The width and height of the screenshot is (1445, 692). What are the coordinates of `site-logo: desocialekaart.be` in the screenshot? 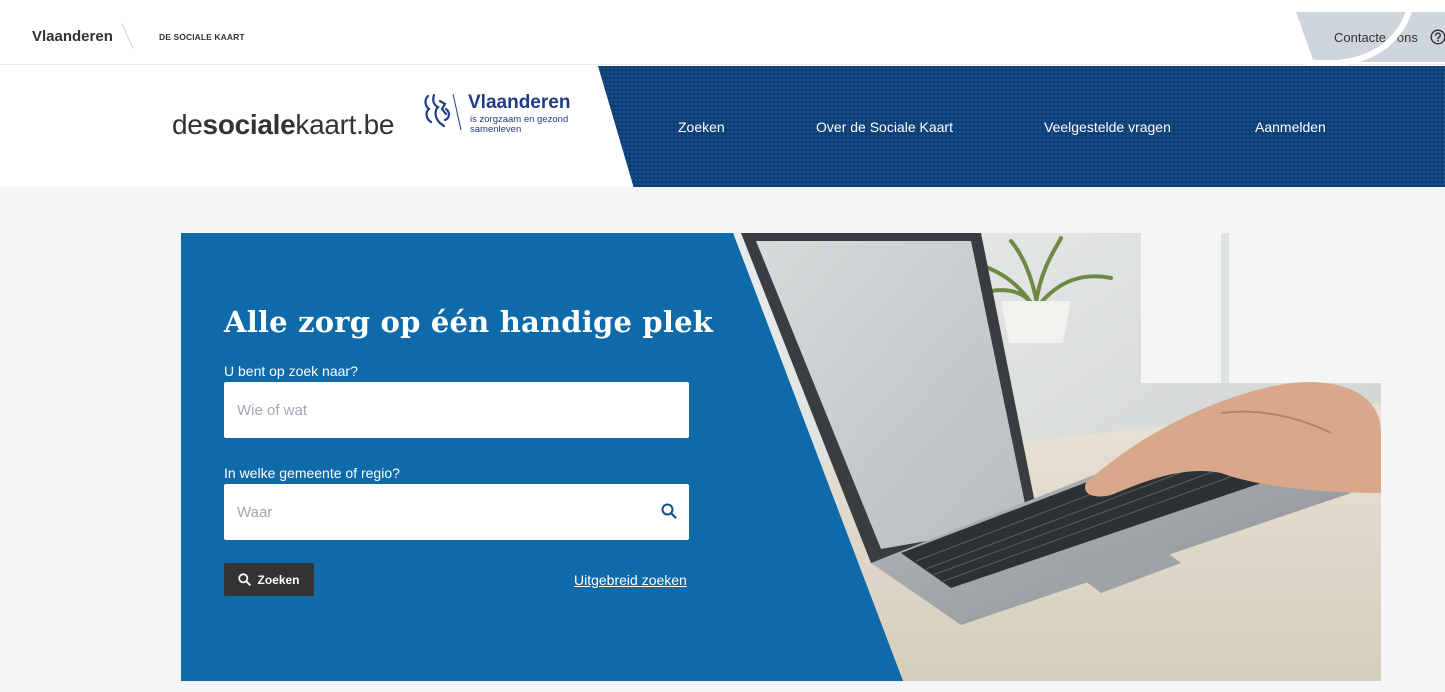 It's located at (283, 125).